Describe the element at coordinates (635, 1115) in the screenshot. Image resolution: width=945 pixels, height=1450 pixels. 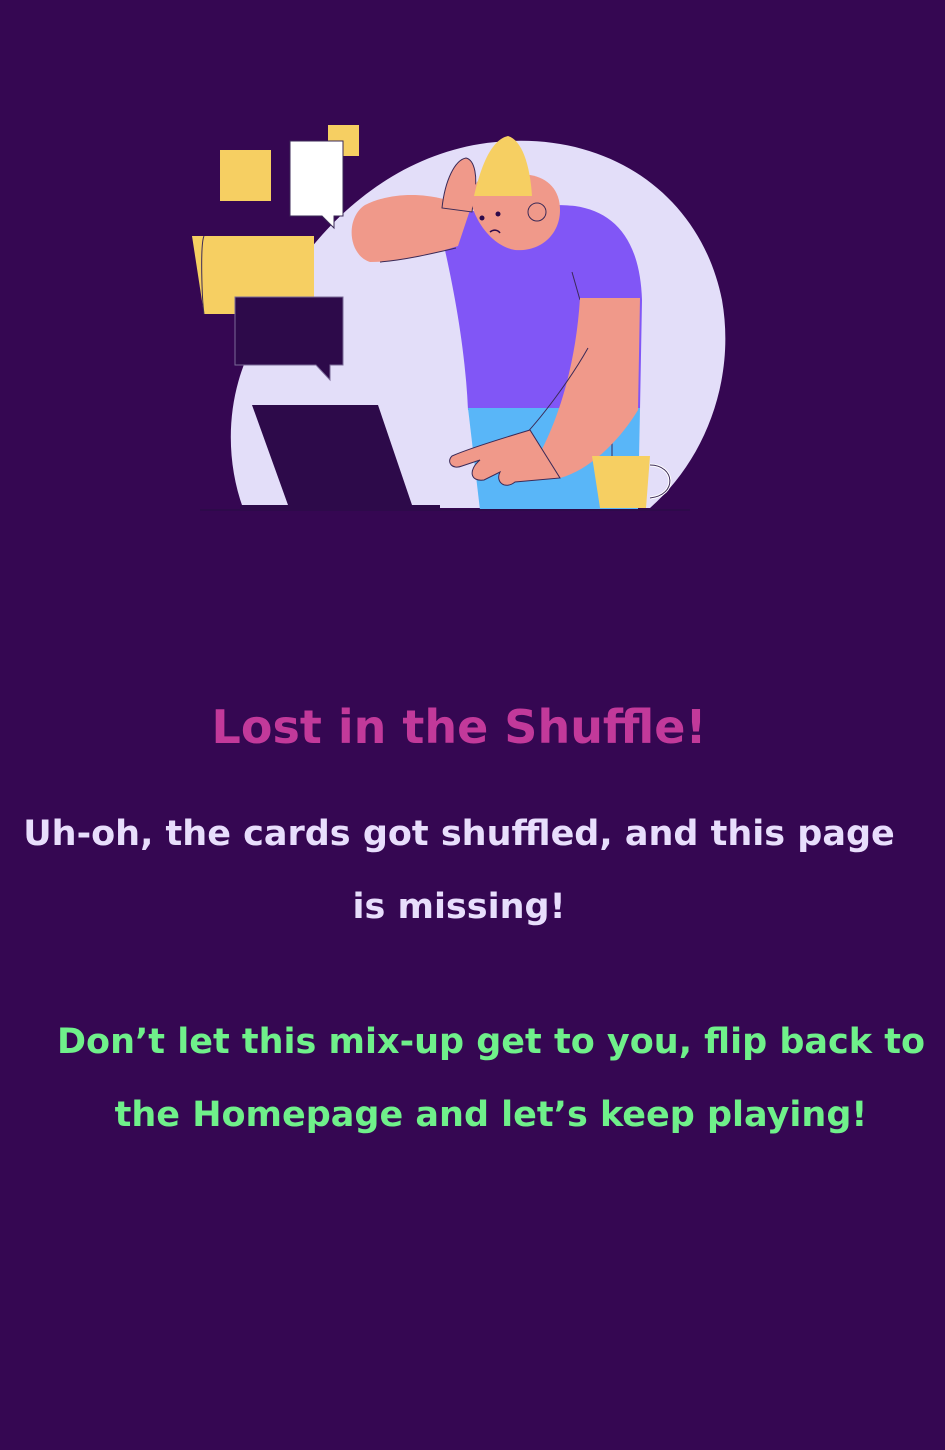
I see `homepage-prompt-after: and let’s keep playing!` at that location.